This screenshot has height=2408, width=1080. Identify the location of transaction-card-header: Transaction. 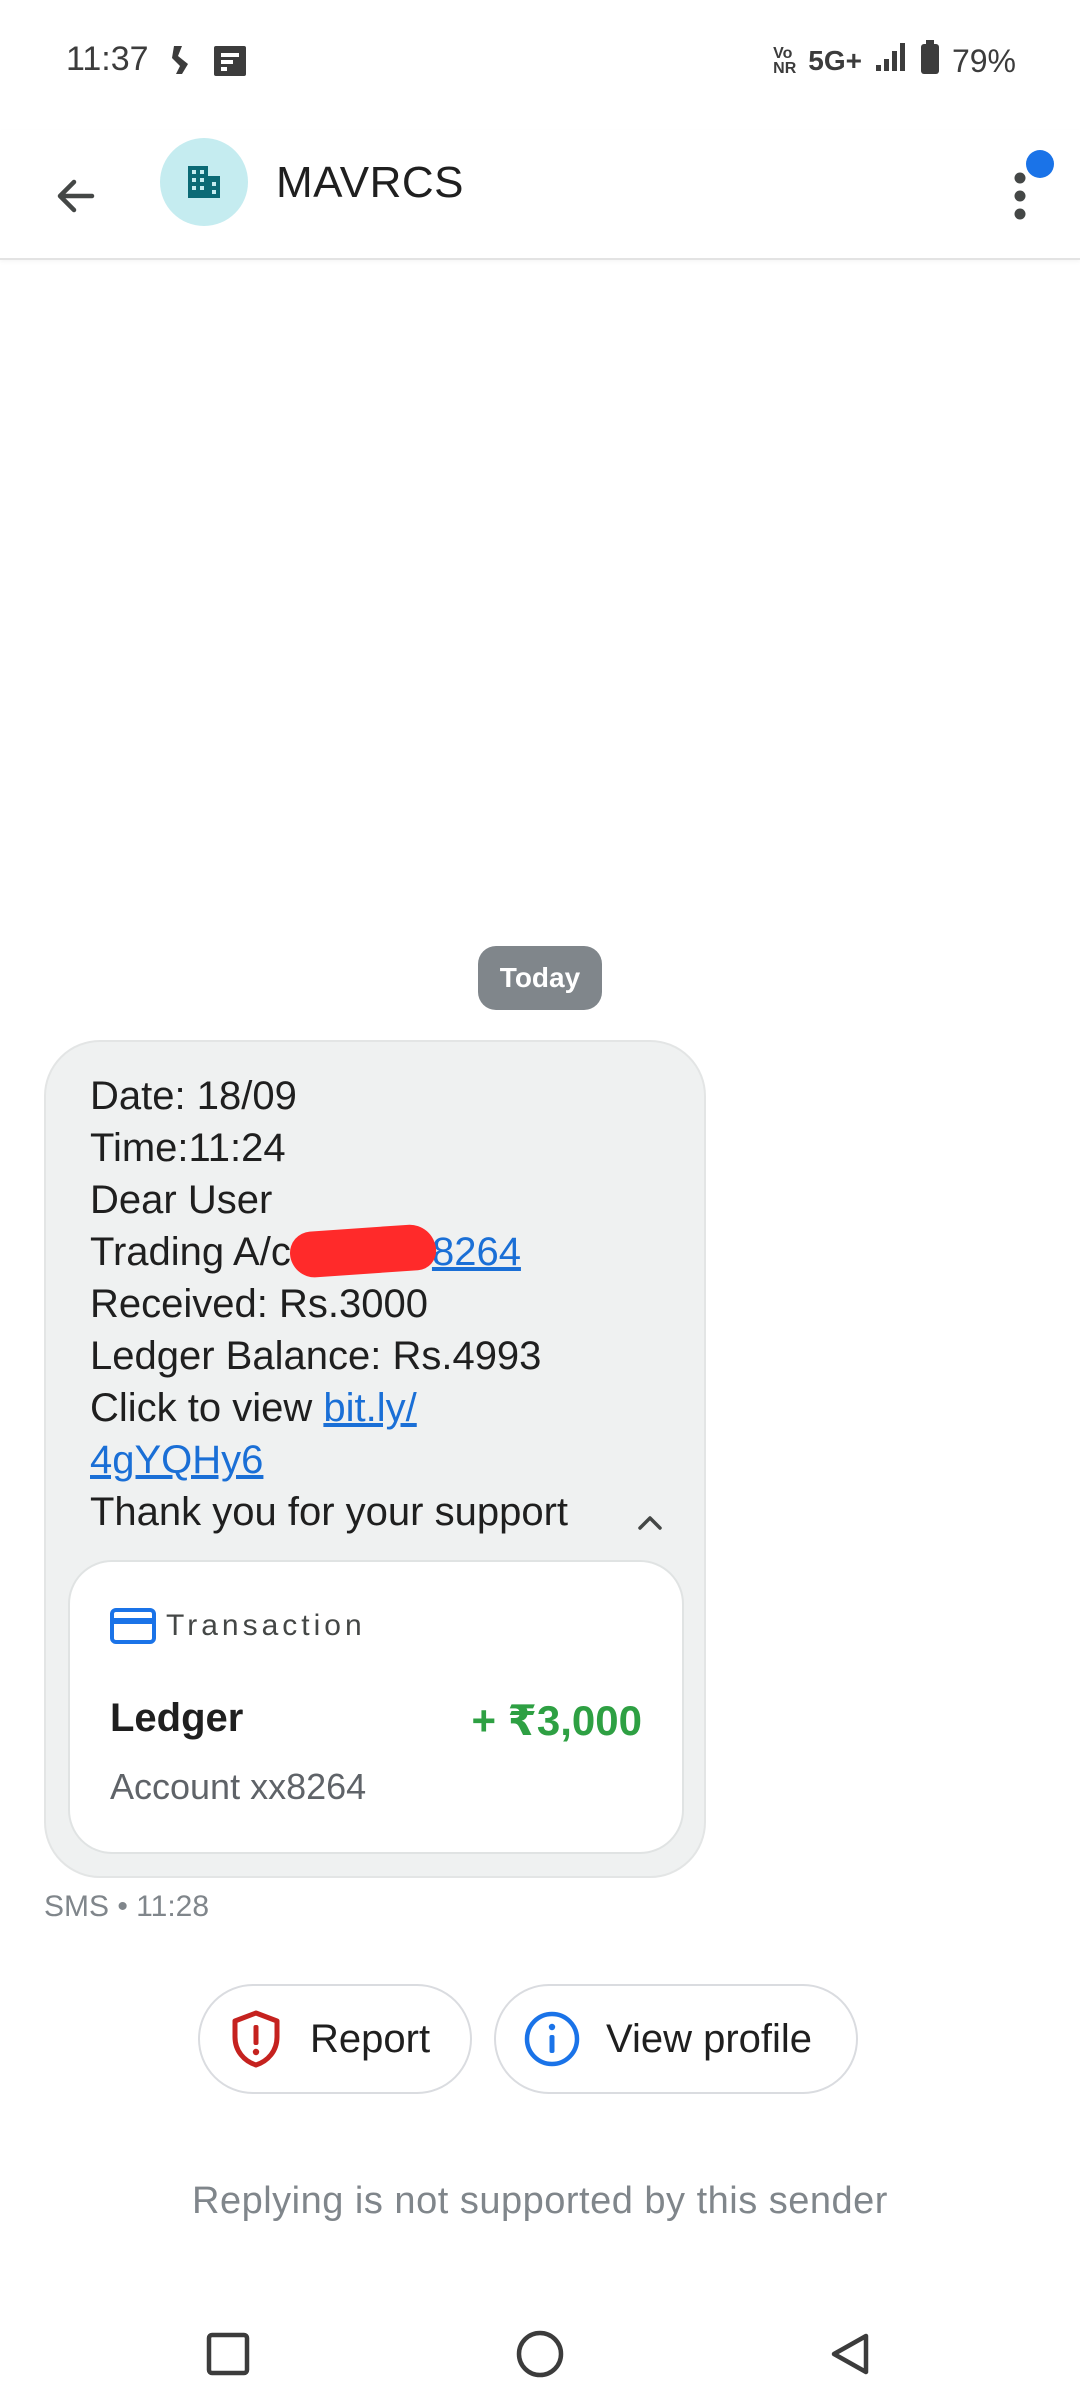
(266, 1625).